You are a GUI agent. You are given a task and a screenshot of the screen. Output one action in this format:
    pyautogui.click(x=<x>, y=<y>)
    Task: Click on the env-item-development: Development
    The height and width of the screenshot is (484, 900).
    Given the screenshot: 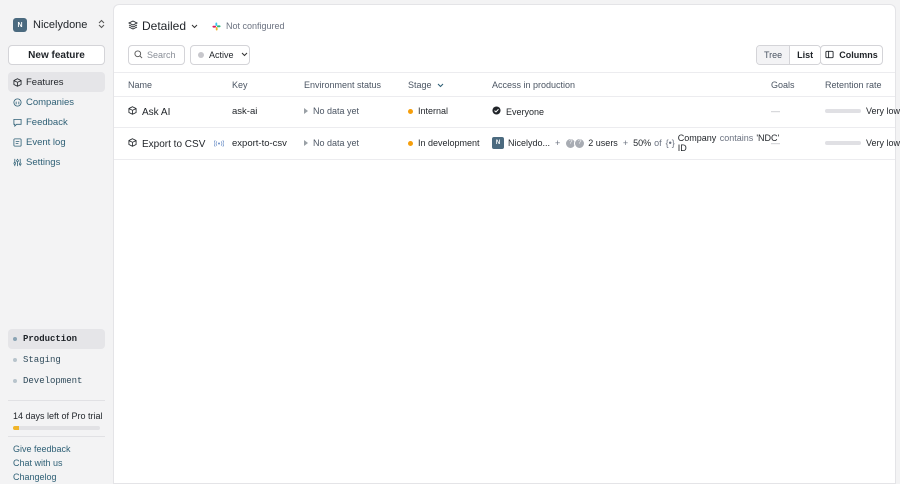 What is the action you would take?
    pyautogui.click(x=56, y=381)
    